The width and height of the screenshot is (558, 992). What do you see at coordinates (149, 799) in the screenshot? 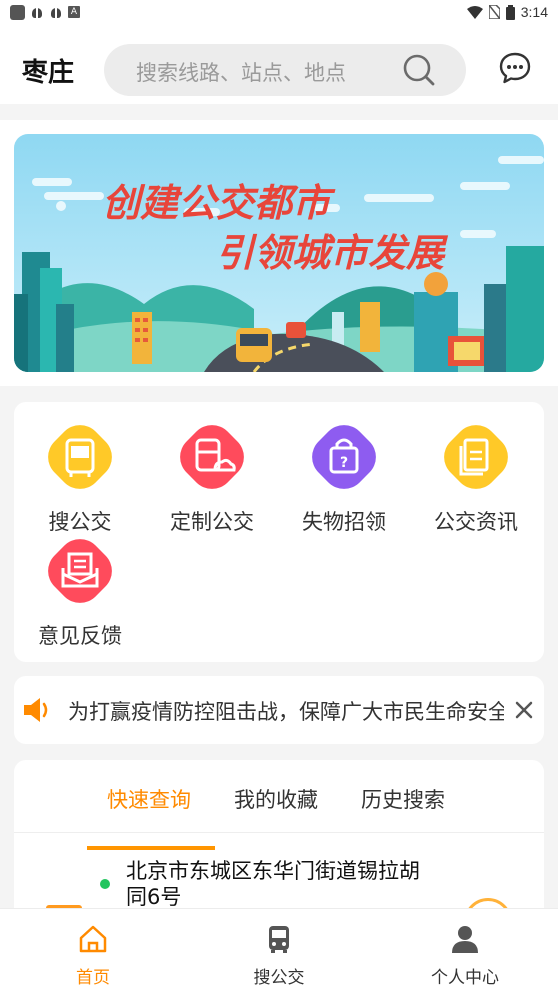
I see `tab-quick-query: 快速查询` at bounding box center [149, 799].